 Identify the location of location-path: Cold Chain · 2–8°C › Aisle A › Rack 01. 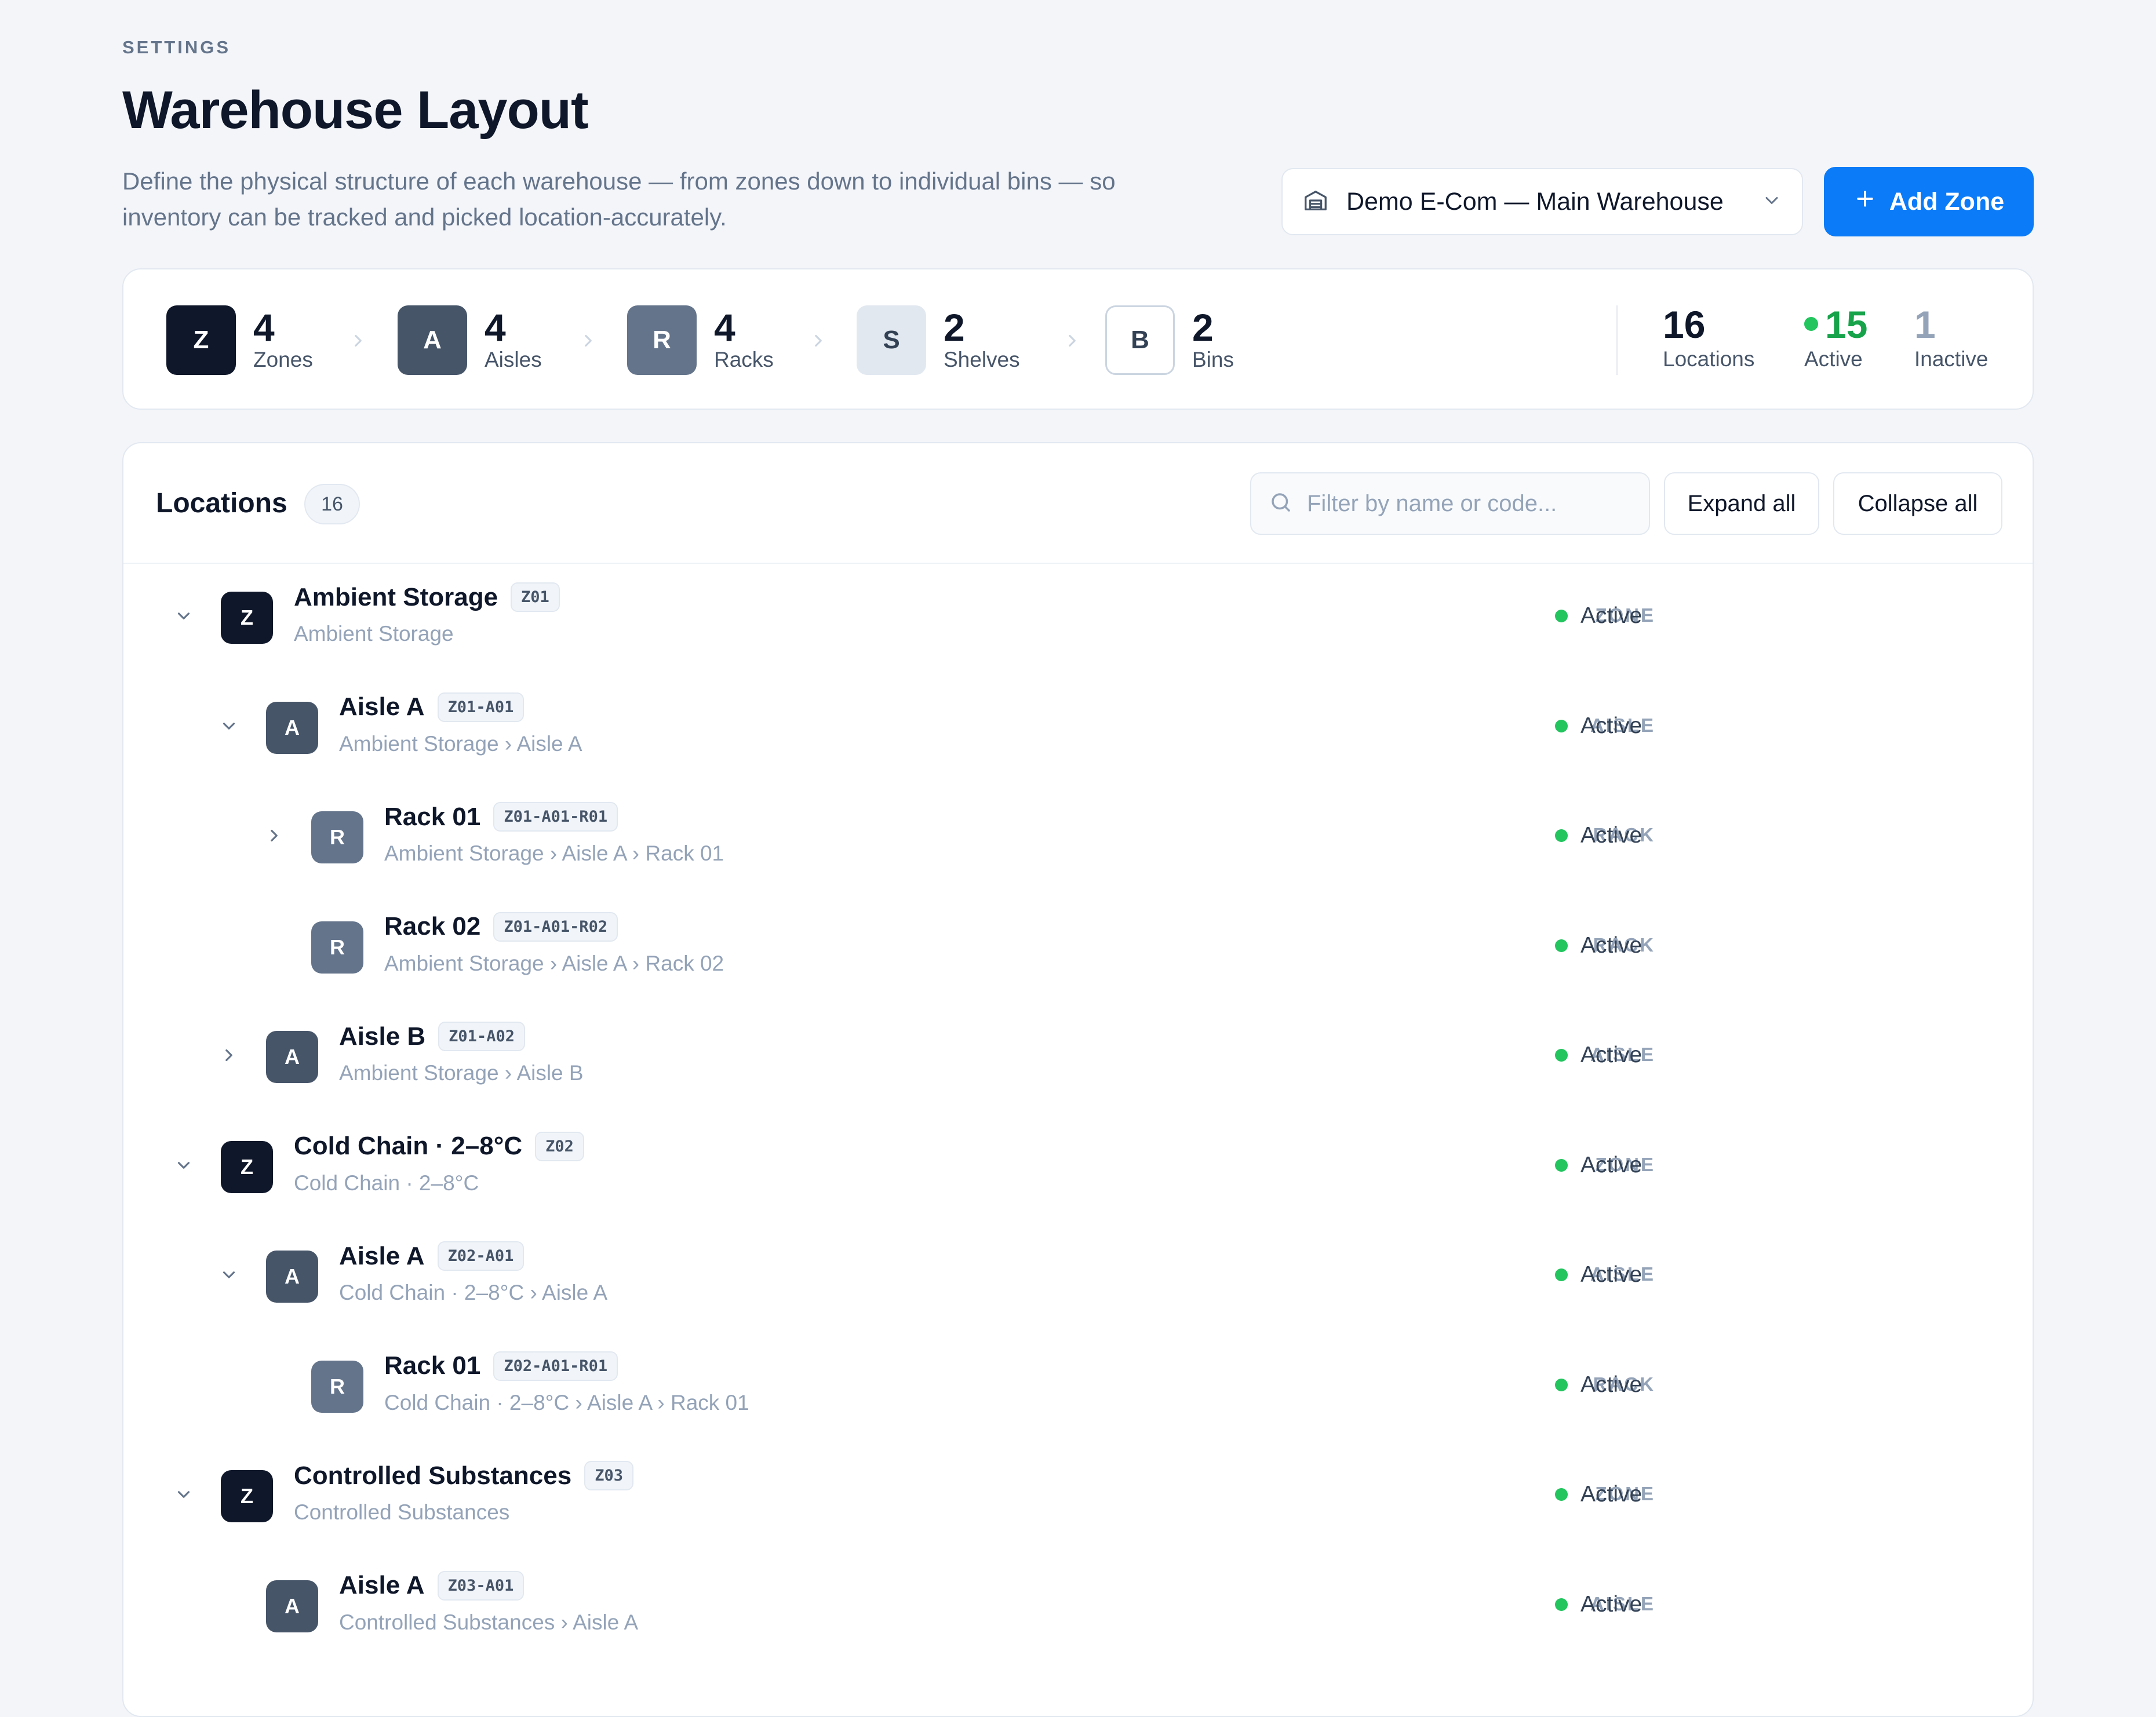
(566, 1402).